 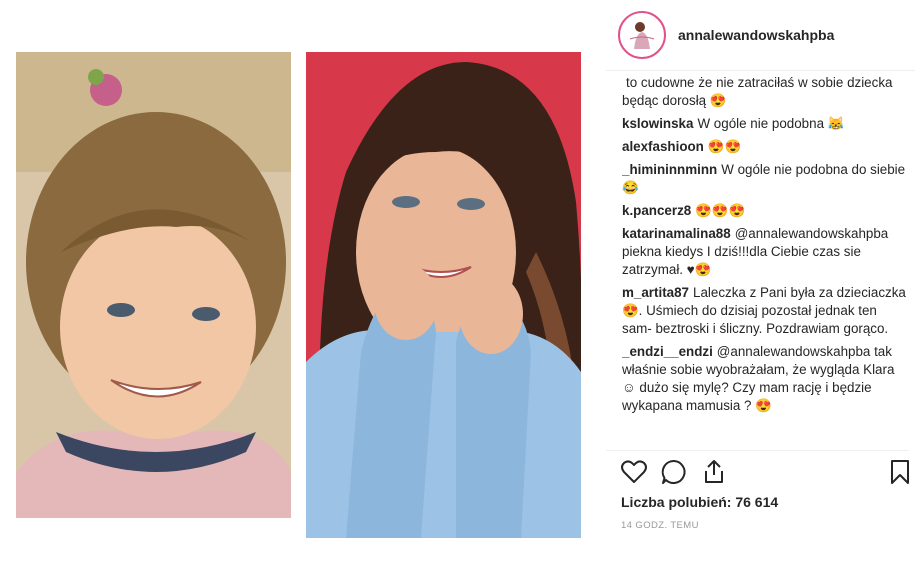 I want to click on comment-username: _himininnminn, so click(x=669, y=169).